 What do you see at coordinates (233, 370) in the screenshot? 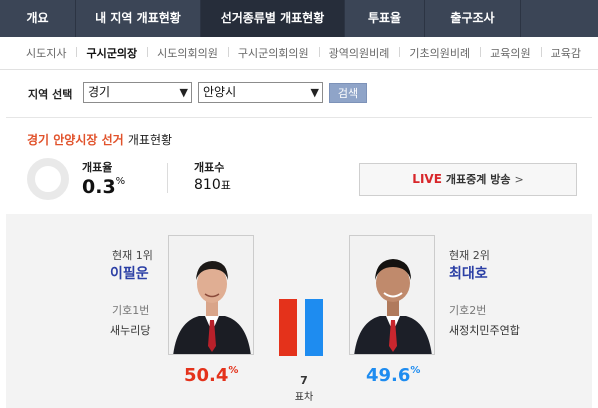
I see `candidate-1-percent-unit: %` at bounding box center [233, 370].